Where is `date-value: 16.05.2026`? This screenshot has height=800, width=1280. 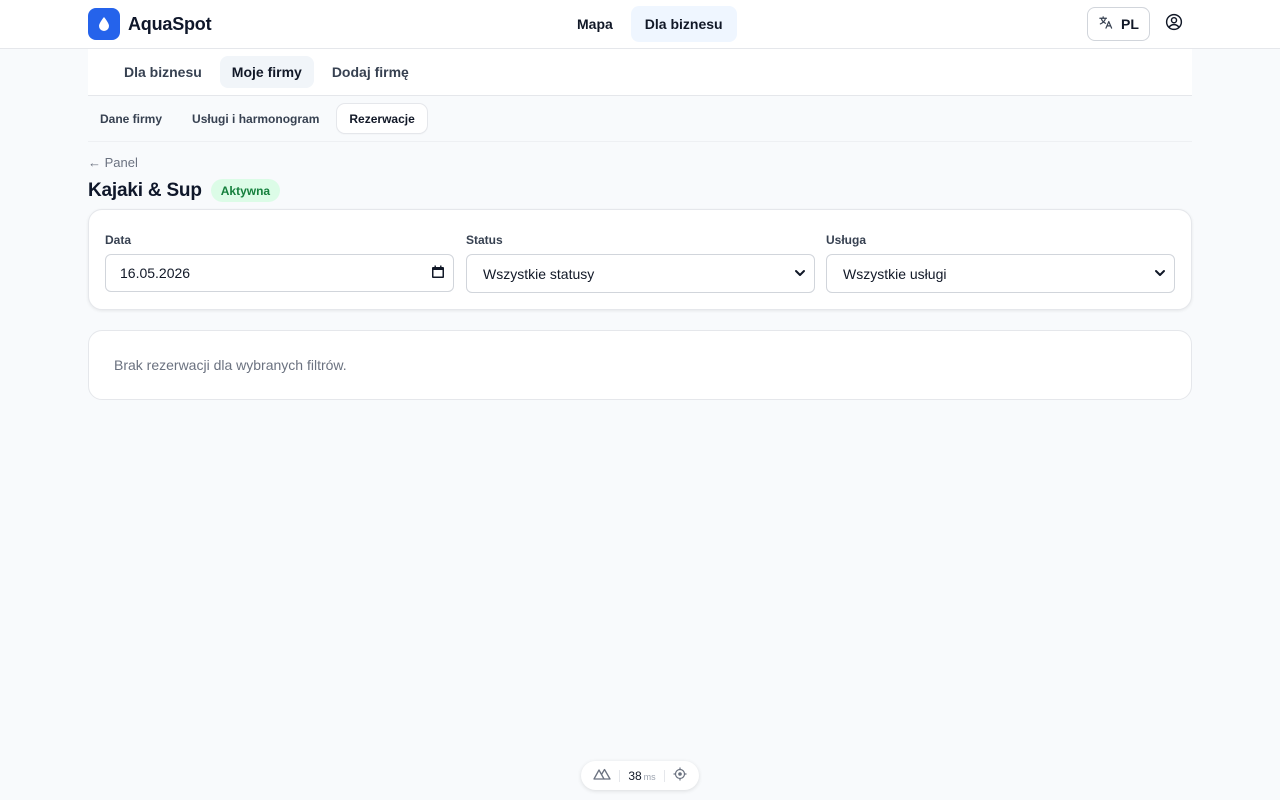 date-value: 16.05.2026 is located at coordinates (155, 273).